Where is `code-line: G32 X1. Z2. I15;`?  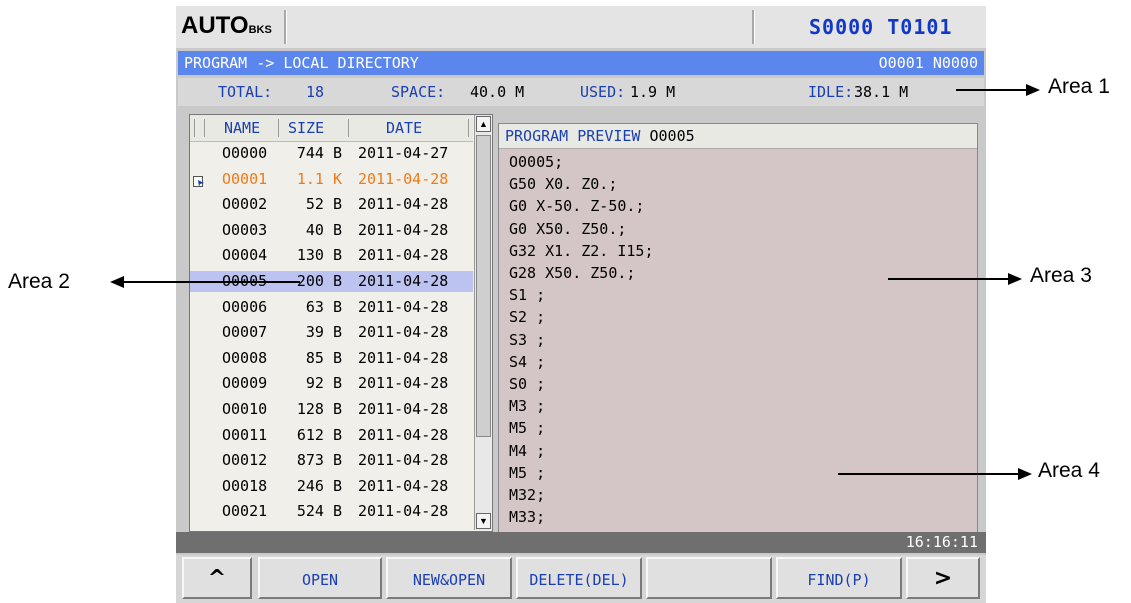 code-line: G32 X1. Z2. I15; is located at coordinates (581, 250).